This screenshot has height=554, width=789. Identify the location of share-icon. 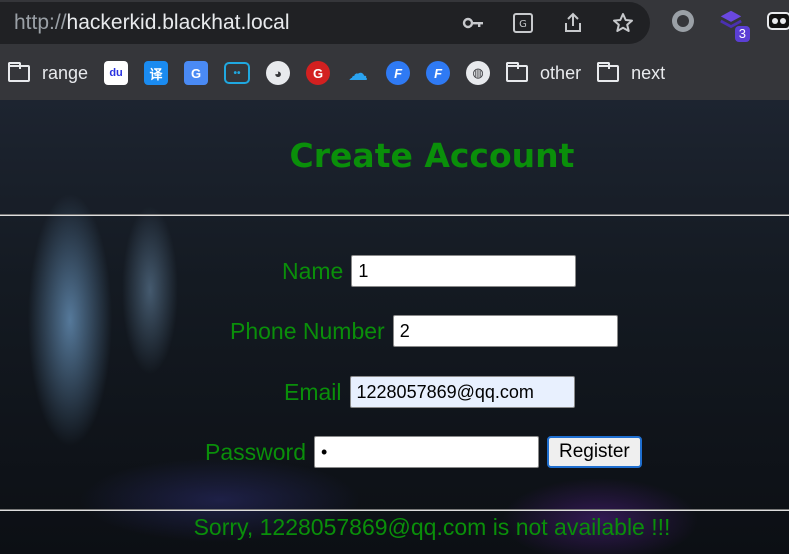
(573, 23).